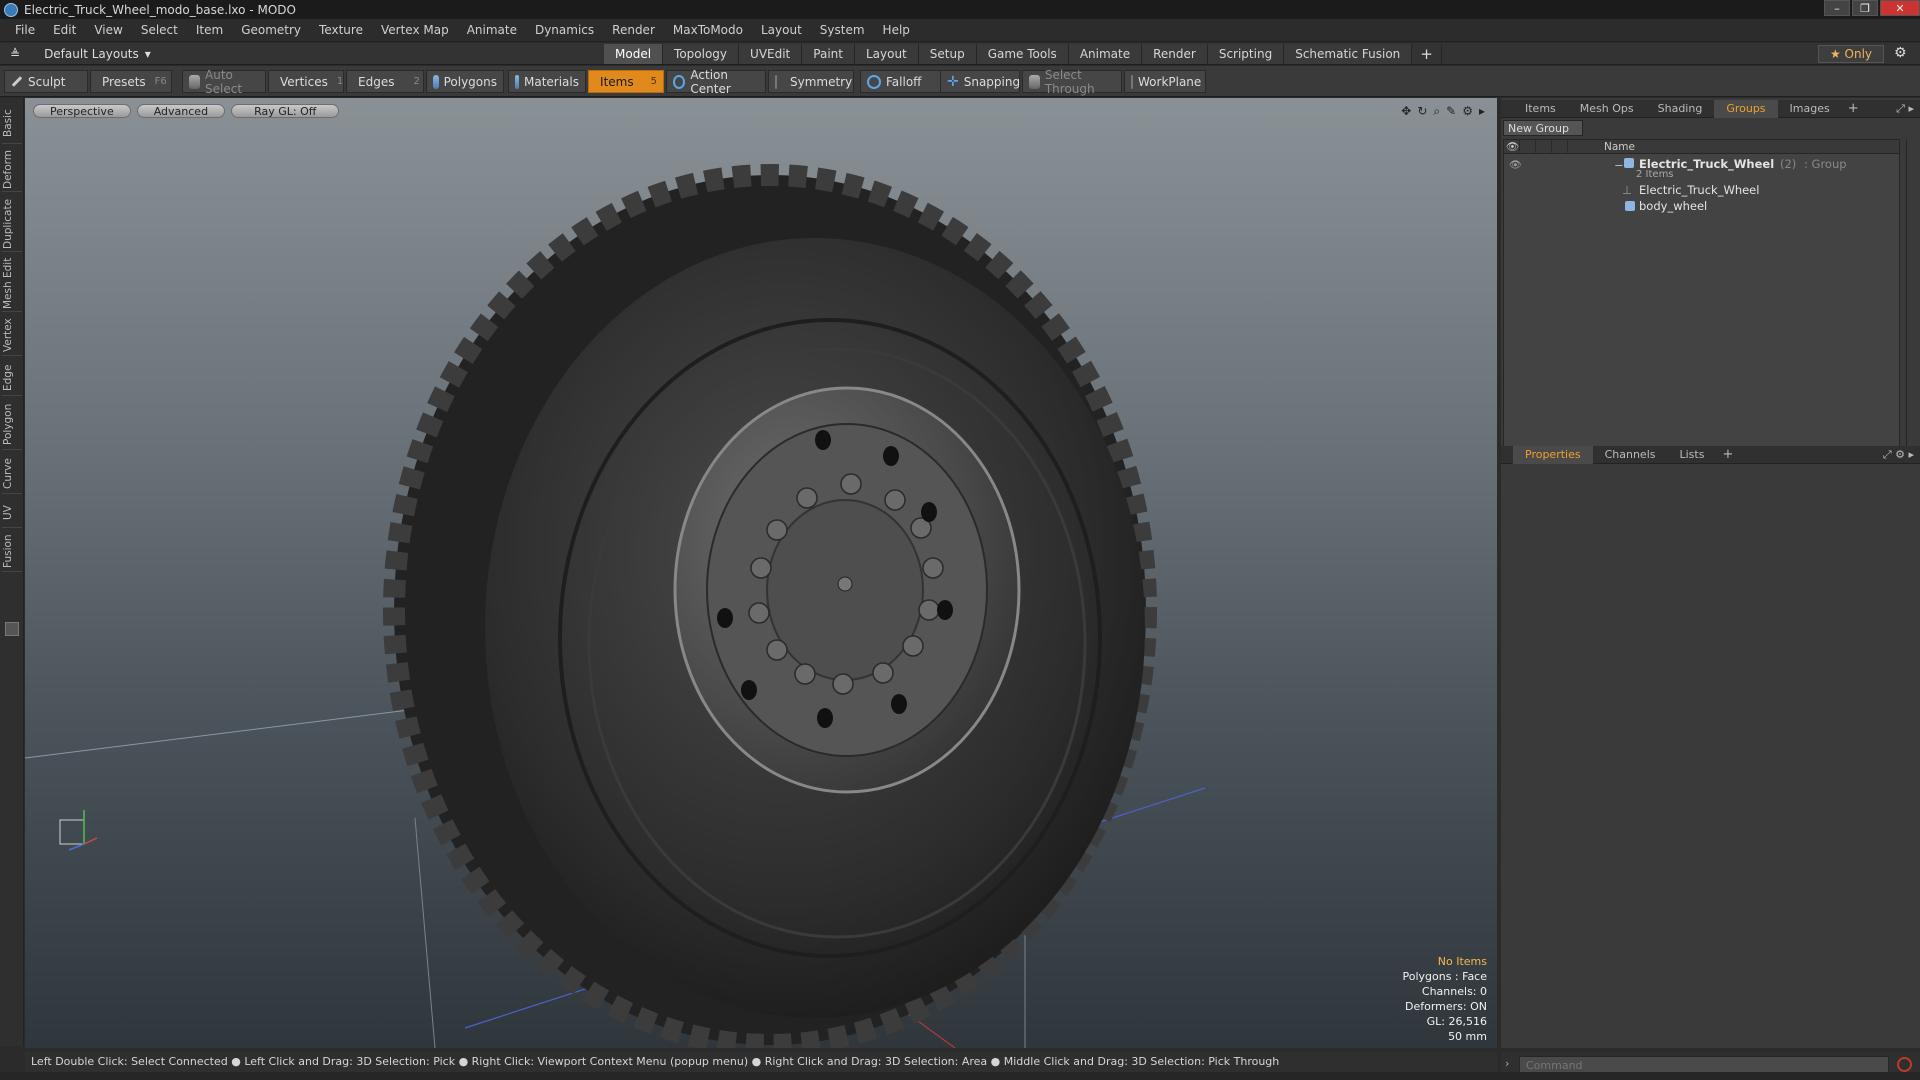 The image size is (1920, 1080). Describe the element at coordinates (1851, 54) in the screenshot. I see `only-toggle: ★ Only` at that location.